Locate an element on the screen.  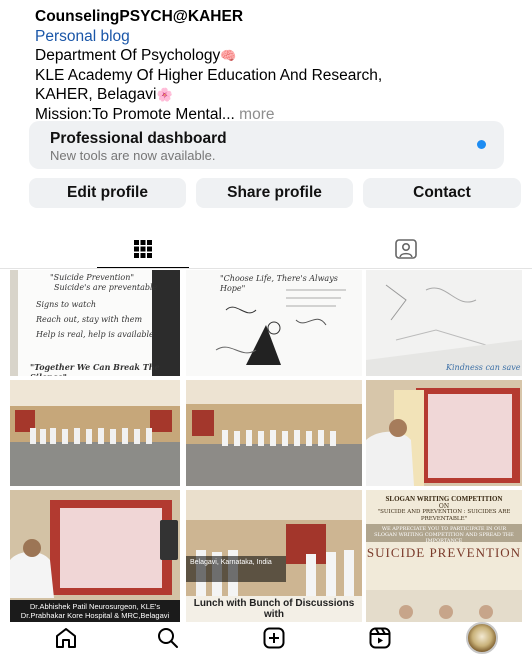
bio-more-link: more is located at coordinates (256, 114).